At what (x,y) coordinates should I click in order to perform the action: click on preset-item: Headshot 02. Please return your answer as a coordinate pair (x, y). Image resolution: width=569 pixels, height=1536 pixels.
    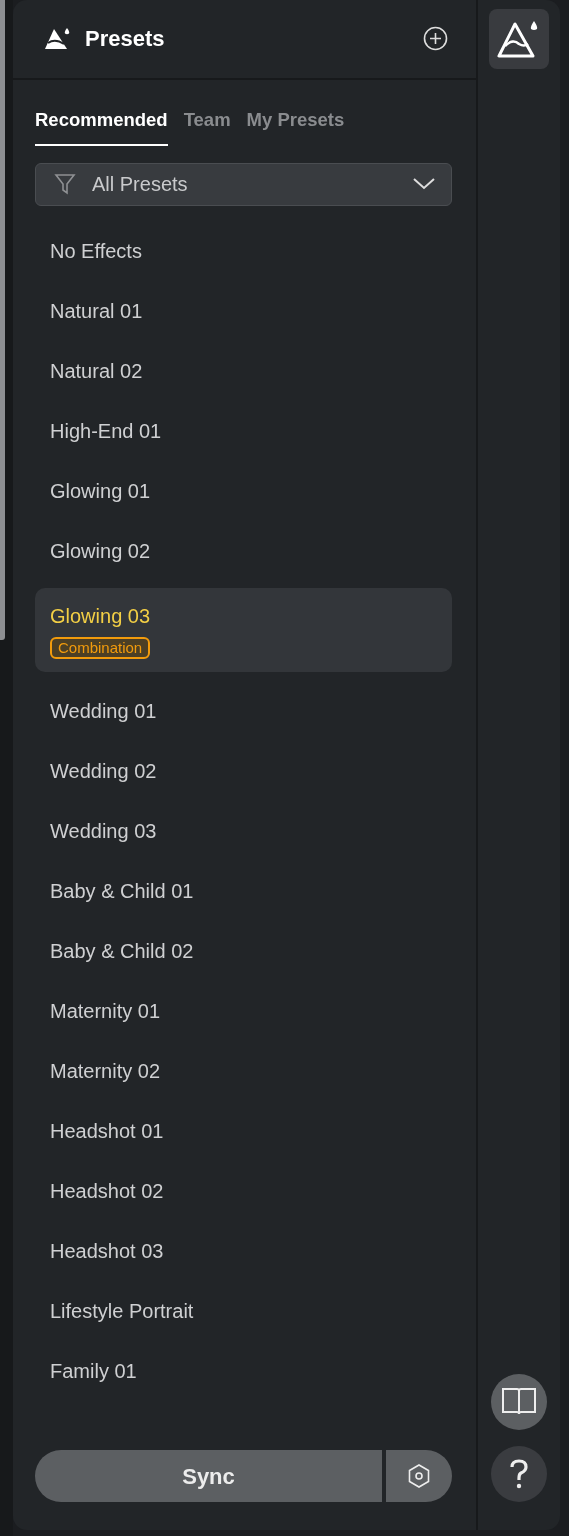
    Looking at the image, I should click on (243, 1191).